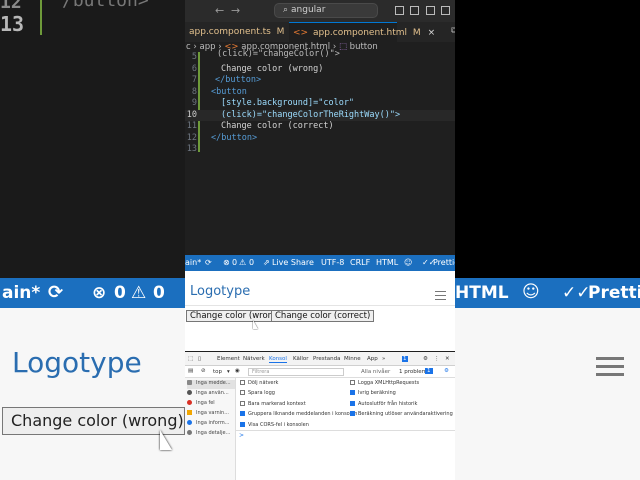 The width and height of the screenshot is (640, 480). Describe the element at coordinates (326, 10) in the screenshot. I see `command-center-search: ⌕ angular` at that location.